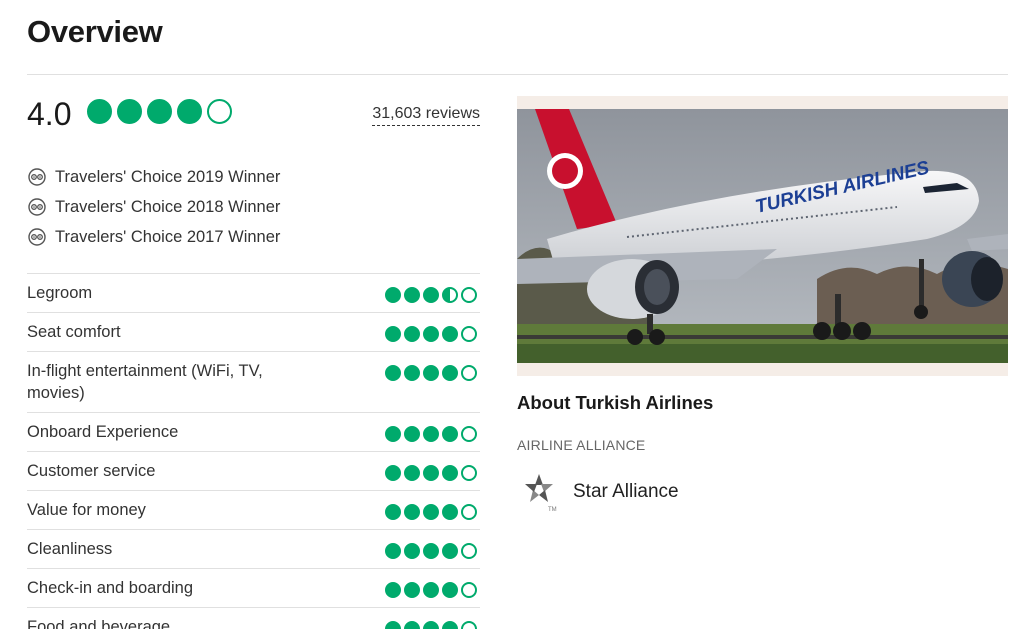 This screenshot has width=1025, height=629. What do you see at coordinates (626, 491) in the screenshot?
I see `alliance-name: Star Alliance` at bounding box center [626, 491].